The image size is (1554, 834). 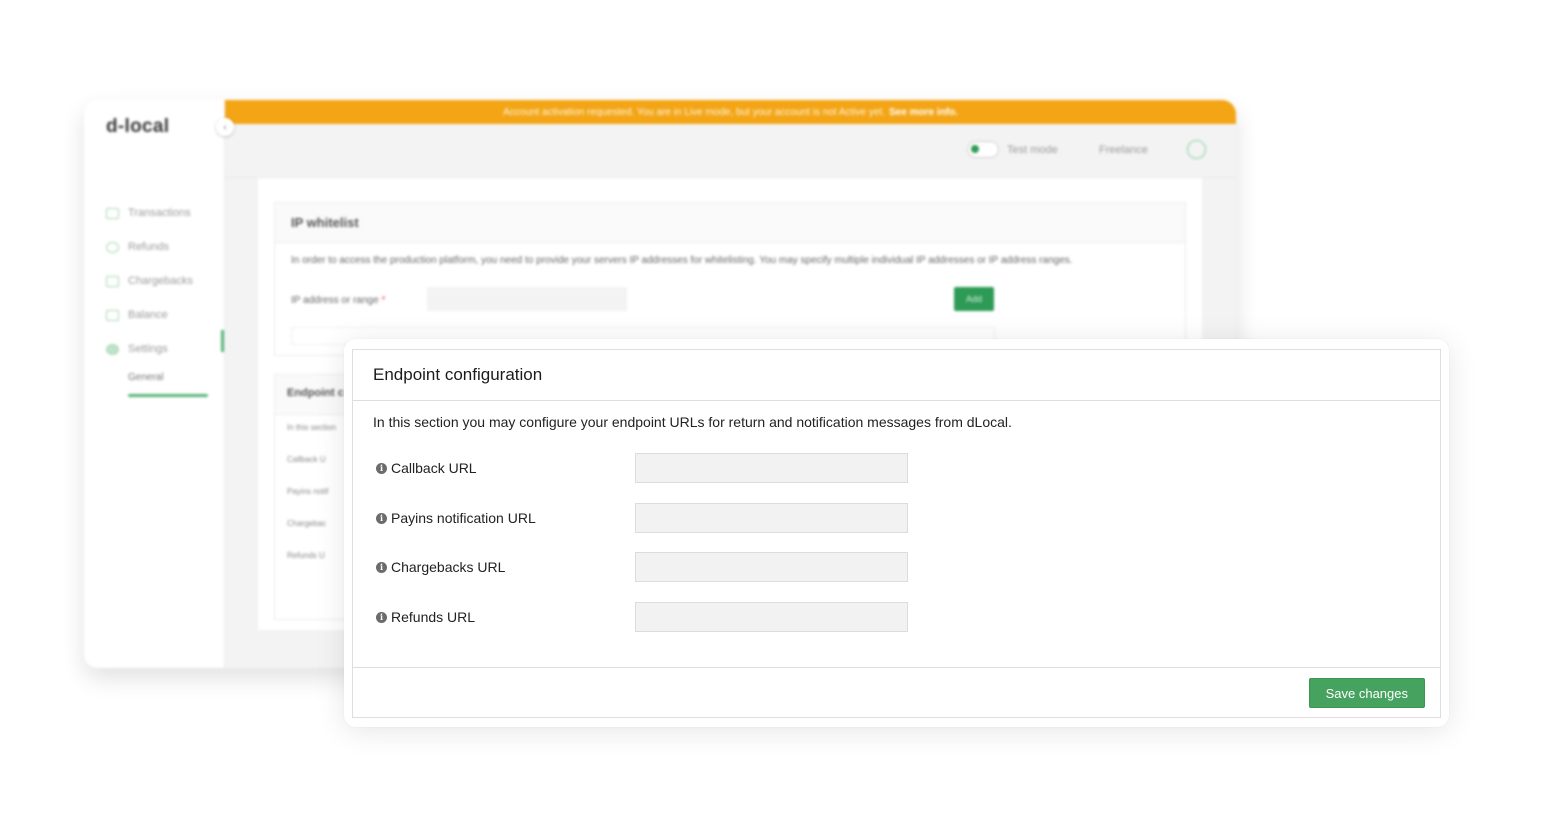 What do you see at coordinates (434, 468) in the screenshot?
I see `callback-url-label-text: Callback URL` at bounding box center [434, 468].